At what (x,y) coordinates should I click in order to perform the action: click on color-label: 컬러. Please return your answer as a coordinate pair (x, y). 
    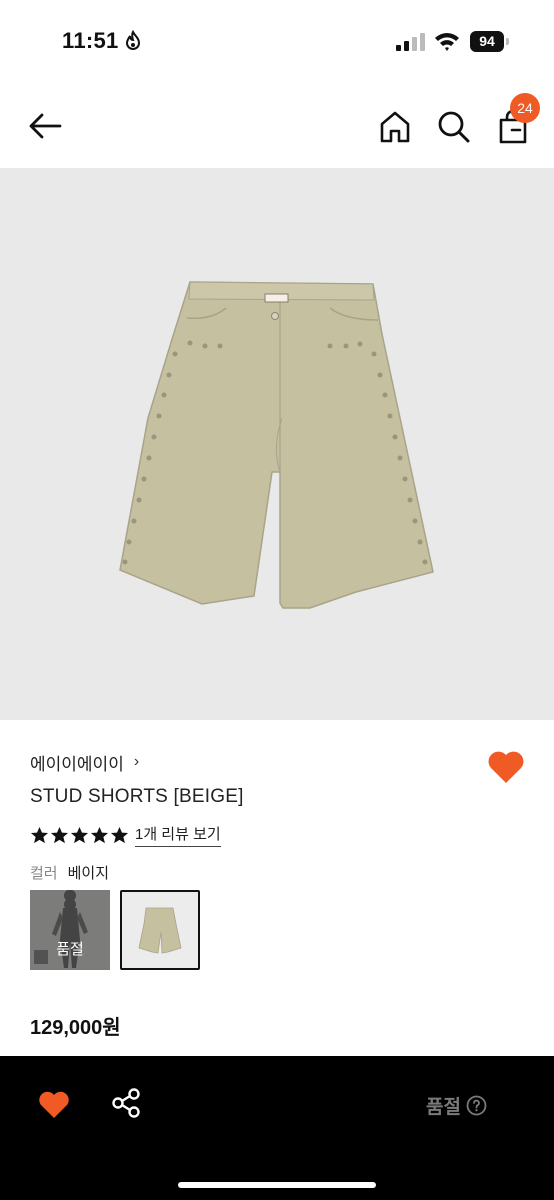
    Looking at the image, I should click on (44, 873).